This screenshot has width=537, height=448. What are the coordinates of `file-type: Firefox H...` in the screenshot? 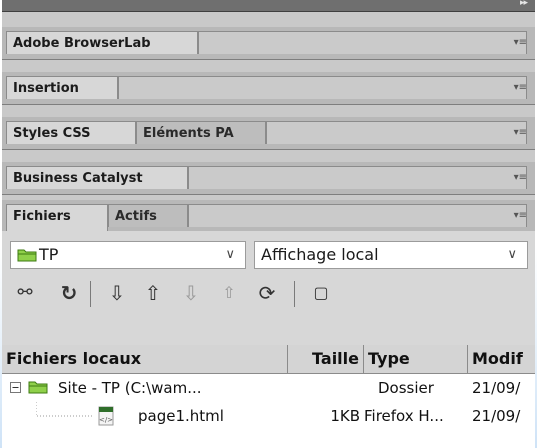 It's located at (404, 416).